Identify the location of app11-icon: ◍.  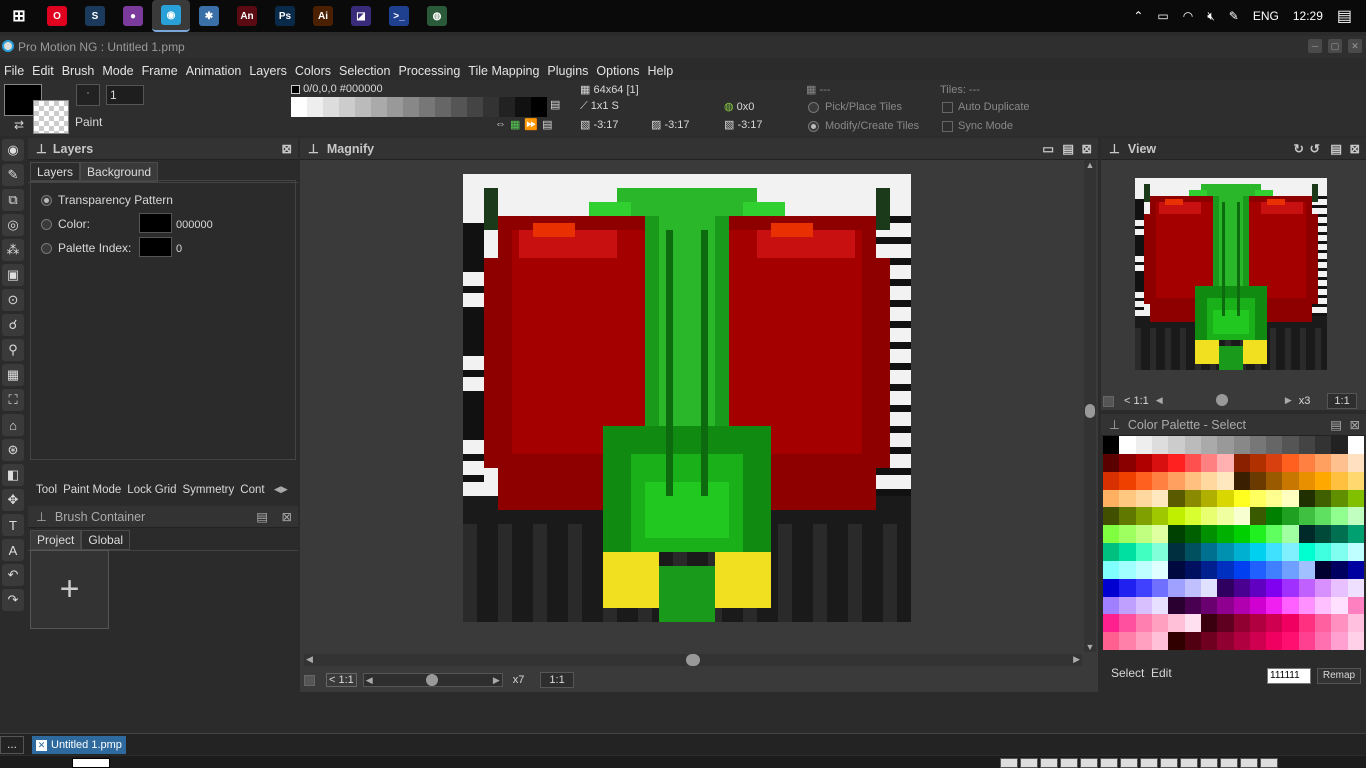
(437, 16).